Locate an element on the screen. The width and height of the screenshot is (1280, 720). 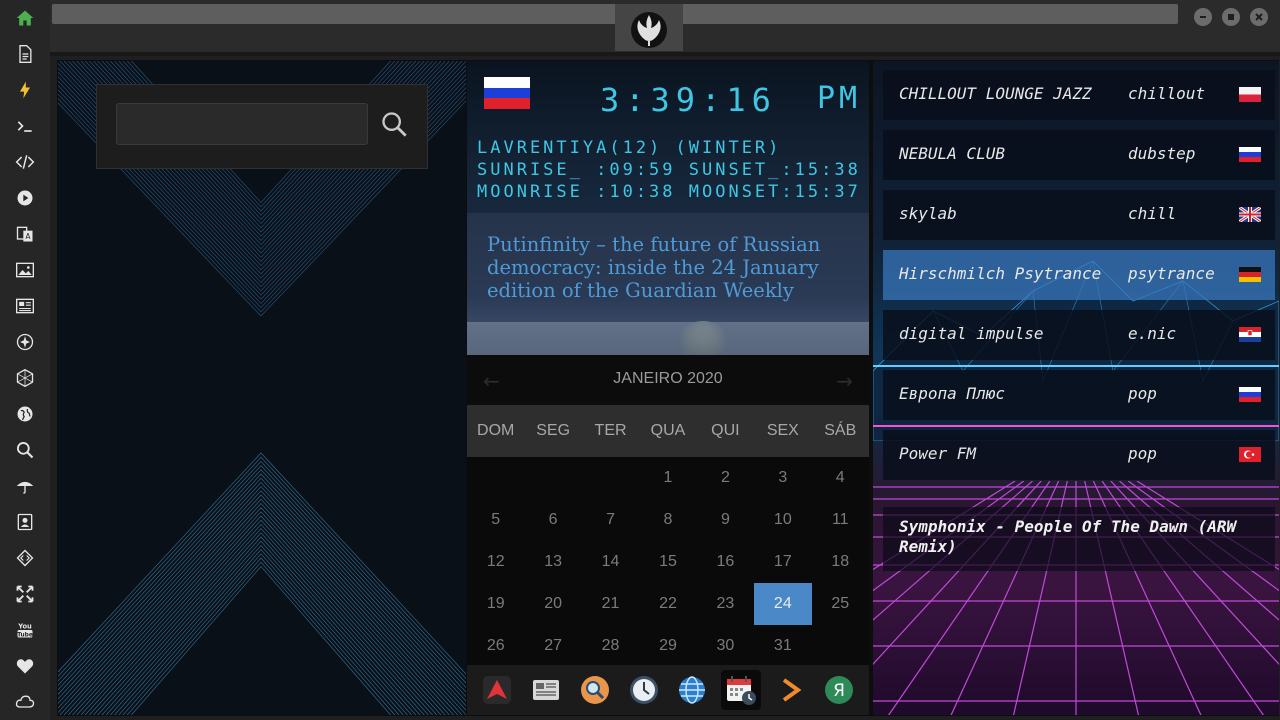
document-icon is located at coordinates (25, 54).